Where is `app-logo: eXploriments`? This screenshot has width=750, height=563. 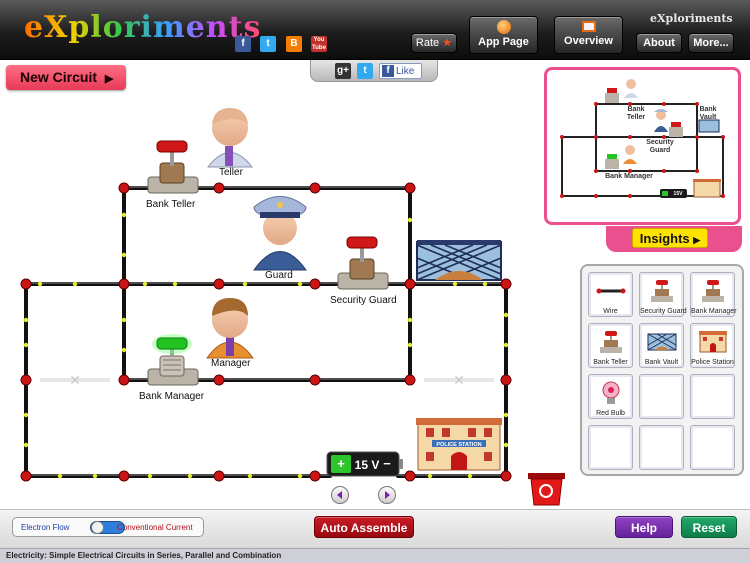
app-logo: eXploriments is located at coordinates (143, 27).